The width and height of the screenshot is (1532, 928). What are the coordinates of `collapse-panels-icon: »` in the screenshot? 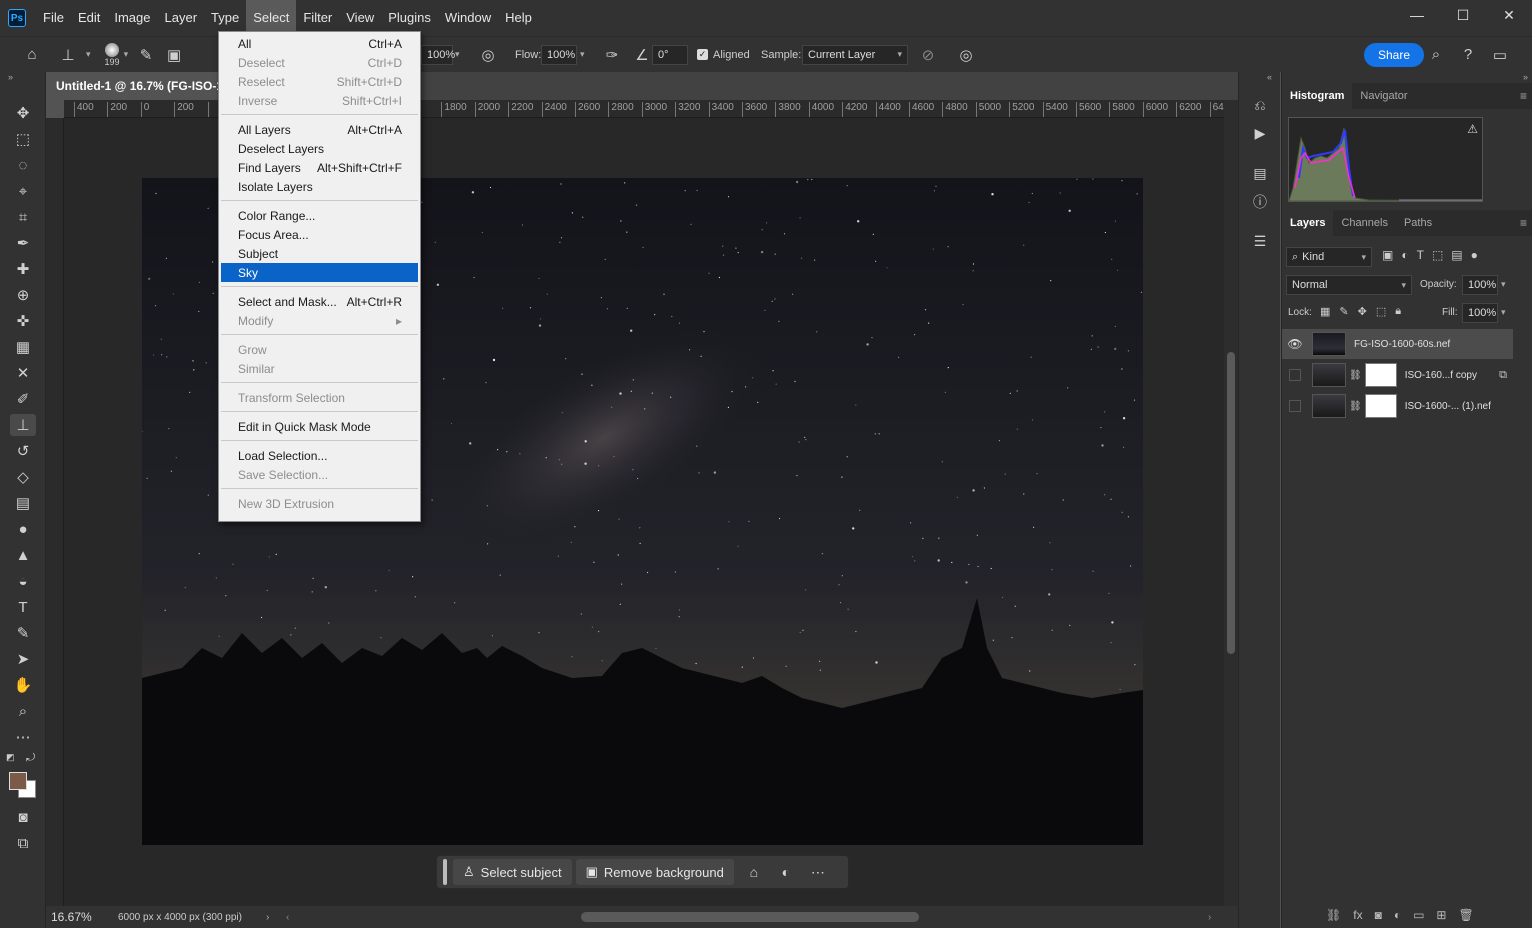 It's located at (1525, 77).